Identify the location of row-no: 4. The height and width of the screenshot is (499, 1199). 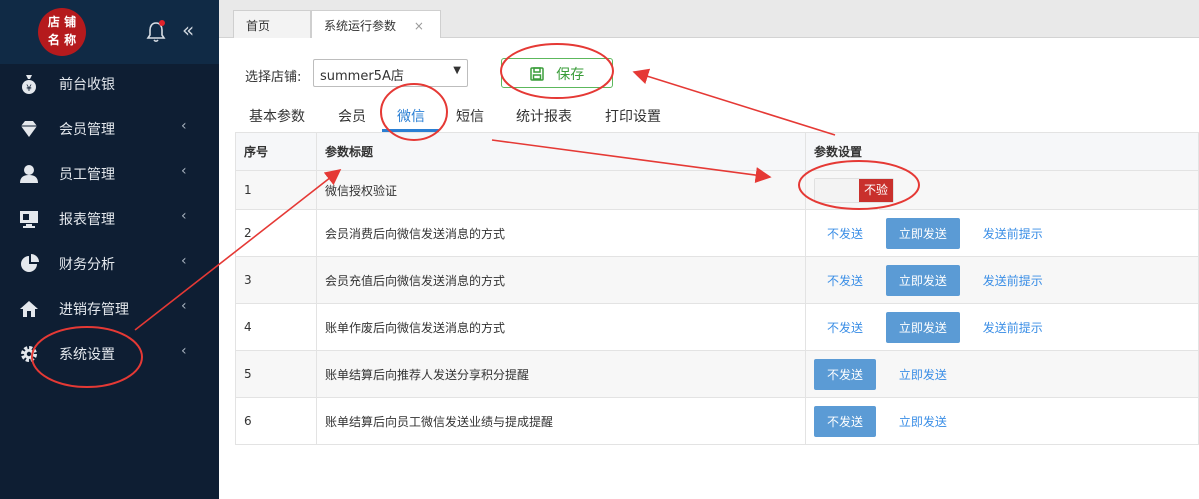
(276, 327).